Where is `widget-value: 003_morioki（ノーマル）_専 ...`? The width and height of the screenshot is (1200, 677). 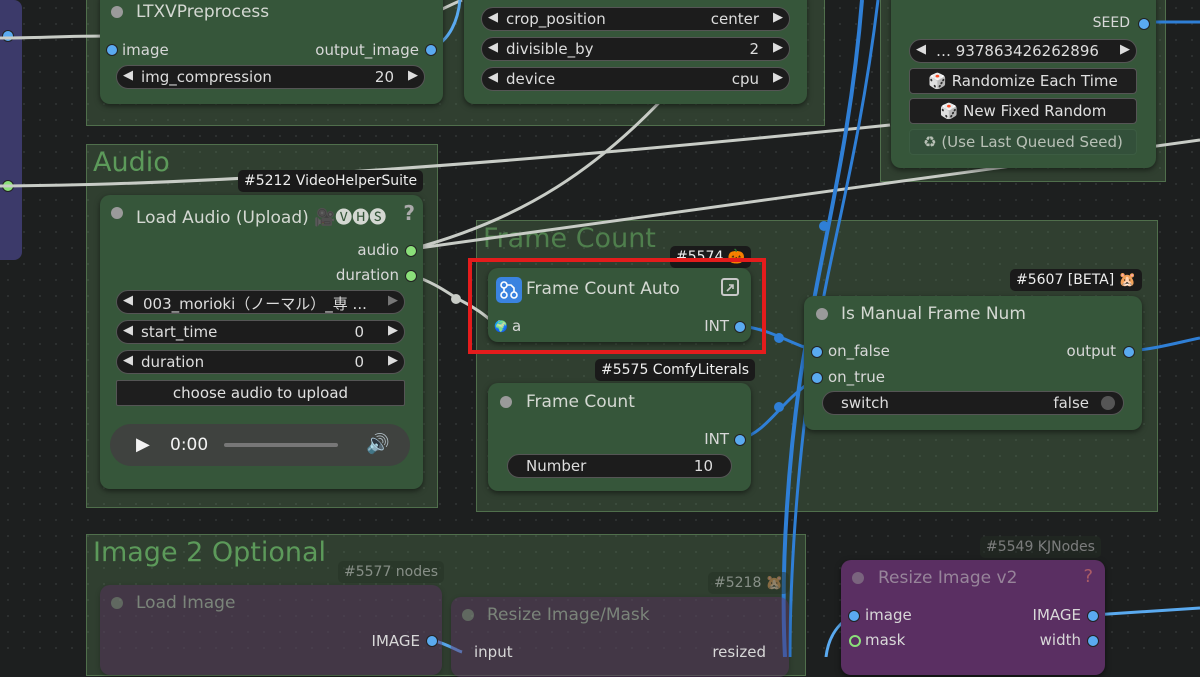 widget-value: 003_morioki（ノーマル）_専 ... is located at coordinates (255, 304).